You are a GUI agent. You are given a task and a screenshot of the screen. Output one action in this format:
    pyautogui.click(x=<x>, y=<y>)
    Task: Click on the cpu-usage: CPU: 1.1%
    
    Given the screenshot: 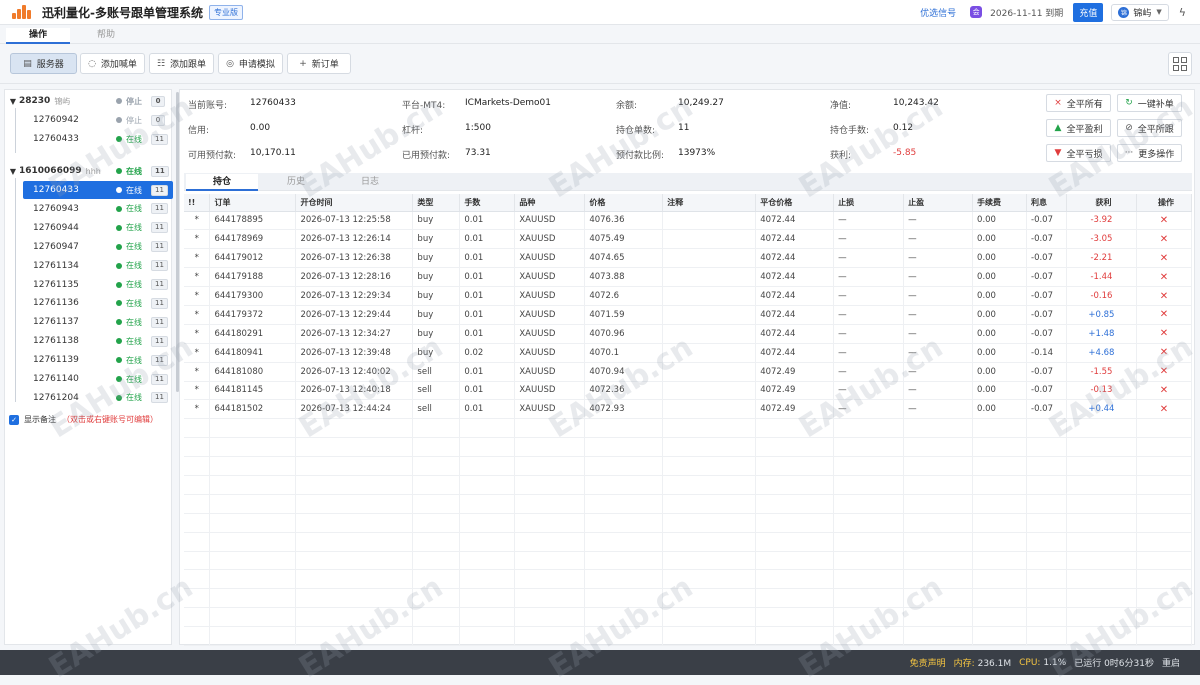 What is the action you would take?
    pyautogui.click(x=1043, y=662)
    